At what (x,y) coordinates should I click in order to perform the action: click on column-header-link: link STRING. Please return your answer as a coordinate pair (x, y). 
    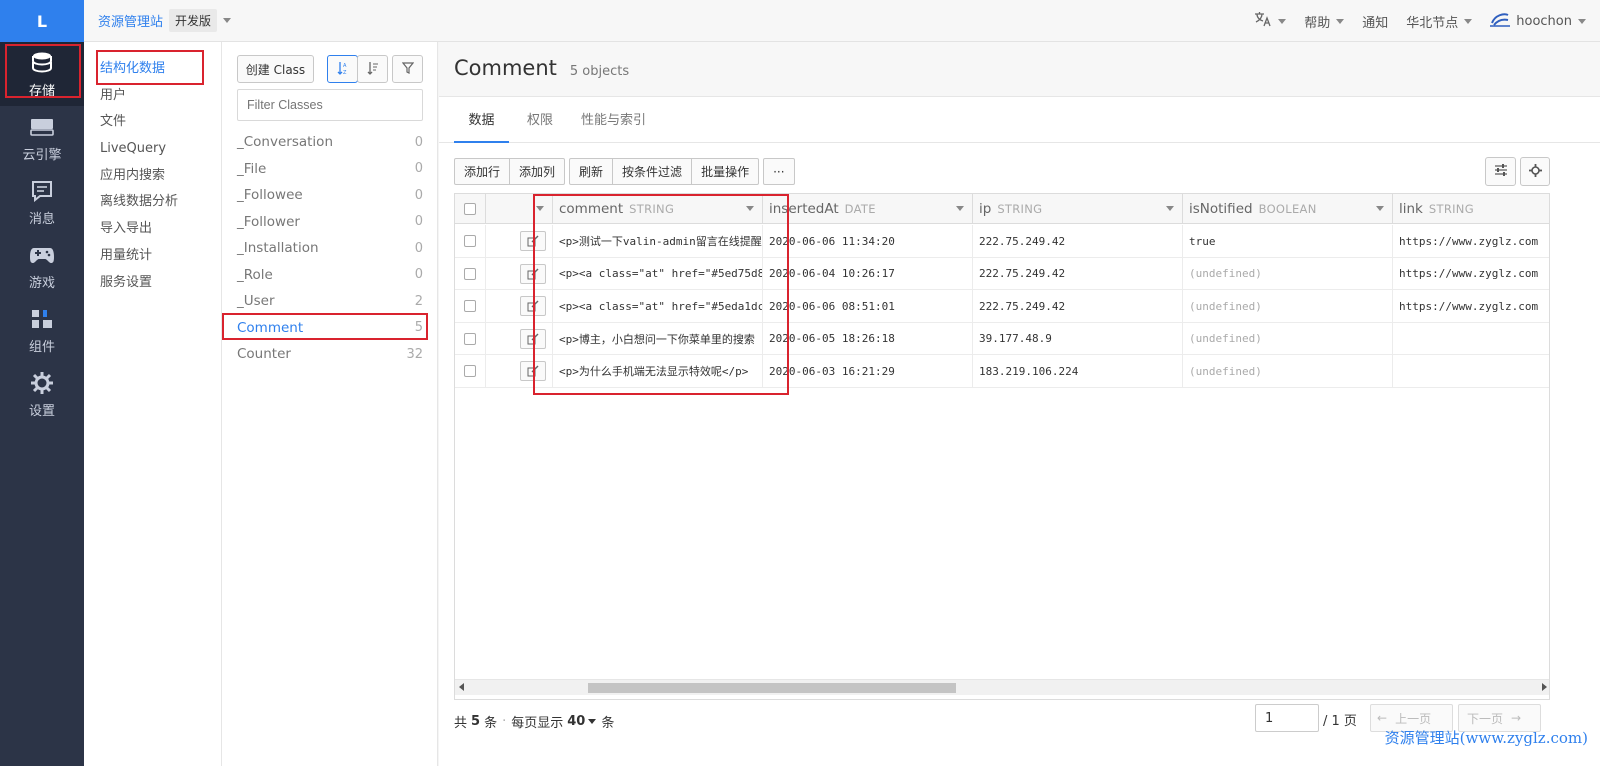
    Looking at the image, I should click on (1471, 209).